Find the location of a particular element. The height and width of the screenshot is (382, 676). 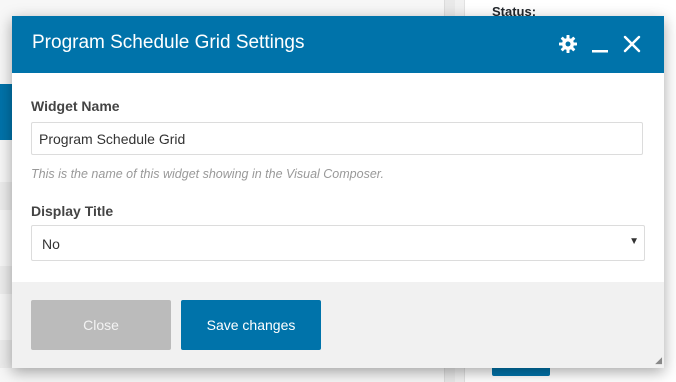

close-button: Close is located at coordinates (101, 325).